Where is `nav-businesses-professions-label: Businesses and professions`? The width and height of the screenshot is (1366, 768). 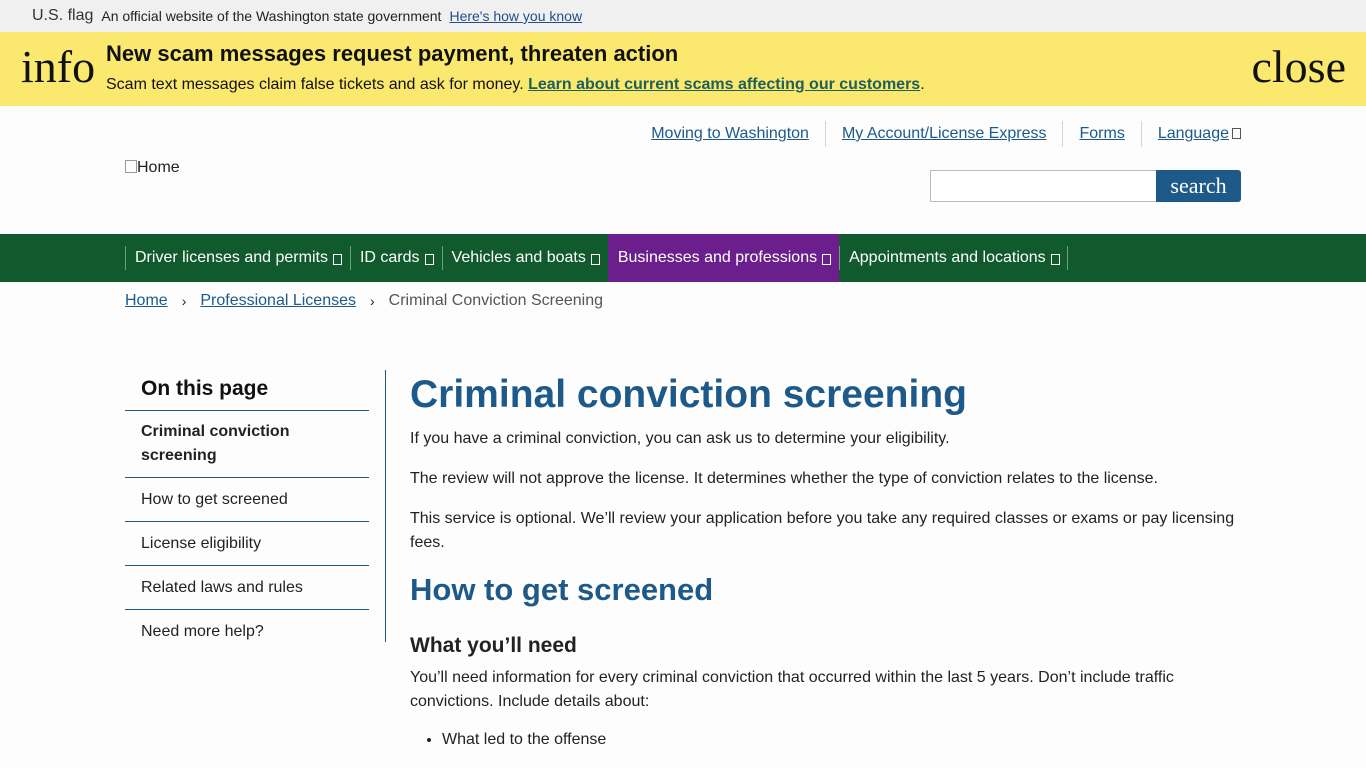
nav-businesses-professions-label: Businesses and professions is located at coordinates (717, 257).